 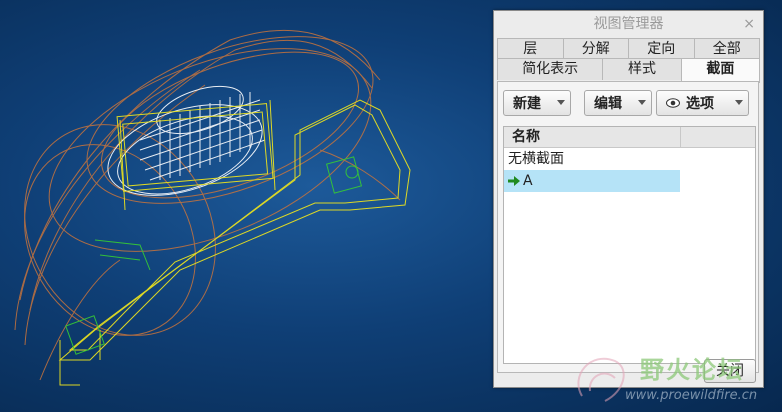 I want to click on tab-simplified-rep: 简化表示, so click(x=550, y=69).